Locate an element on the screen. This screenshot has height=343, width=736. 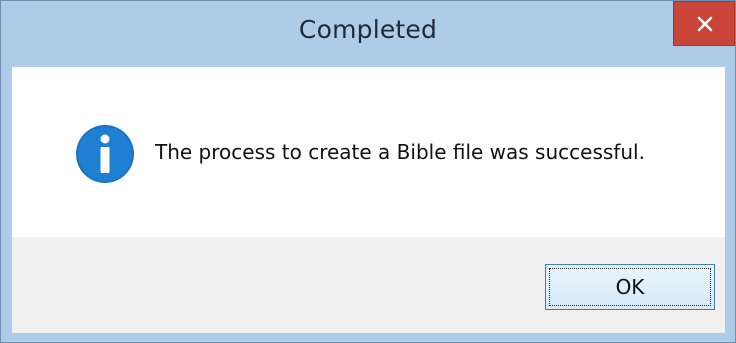
close-button is located at coordinates (704, 23).